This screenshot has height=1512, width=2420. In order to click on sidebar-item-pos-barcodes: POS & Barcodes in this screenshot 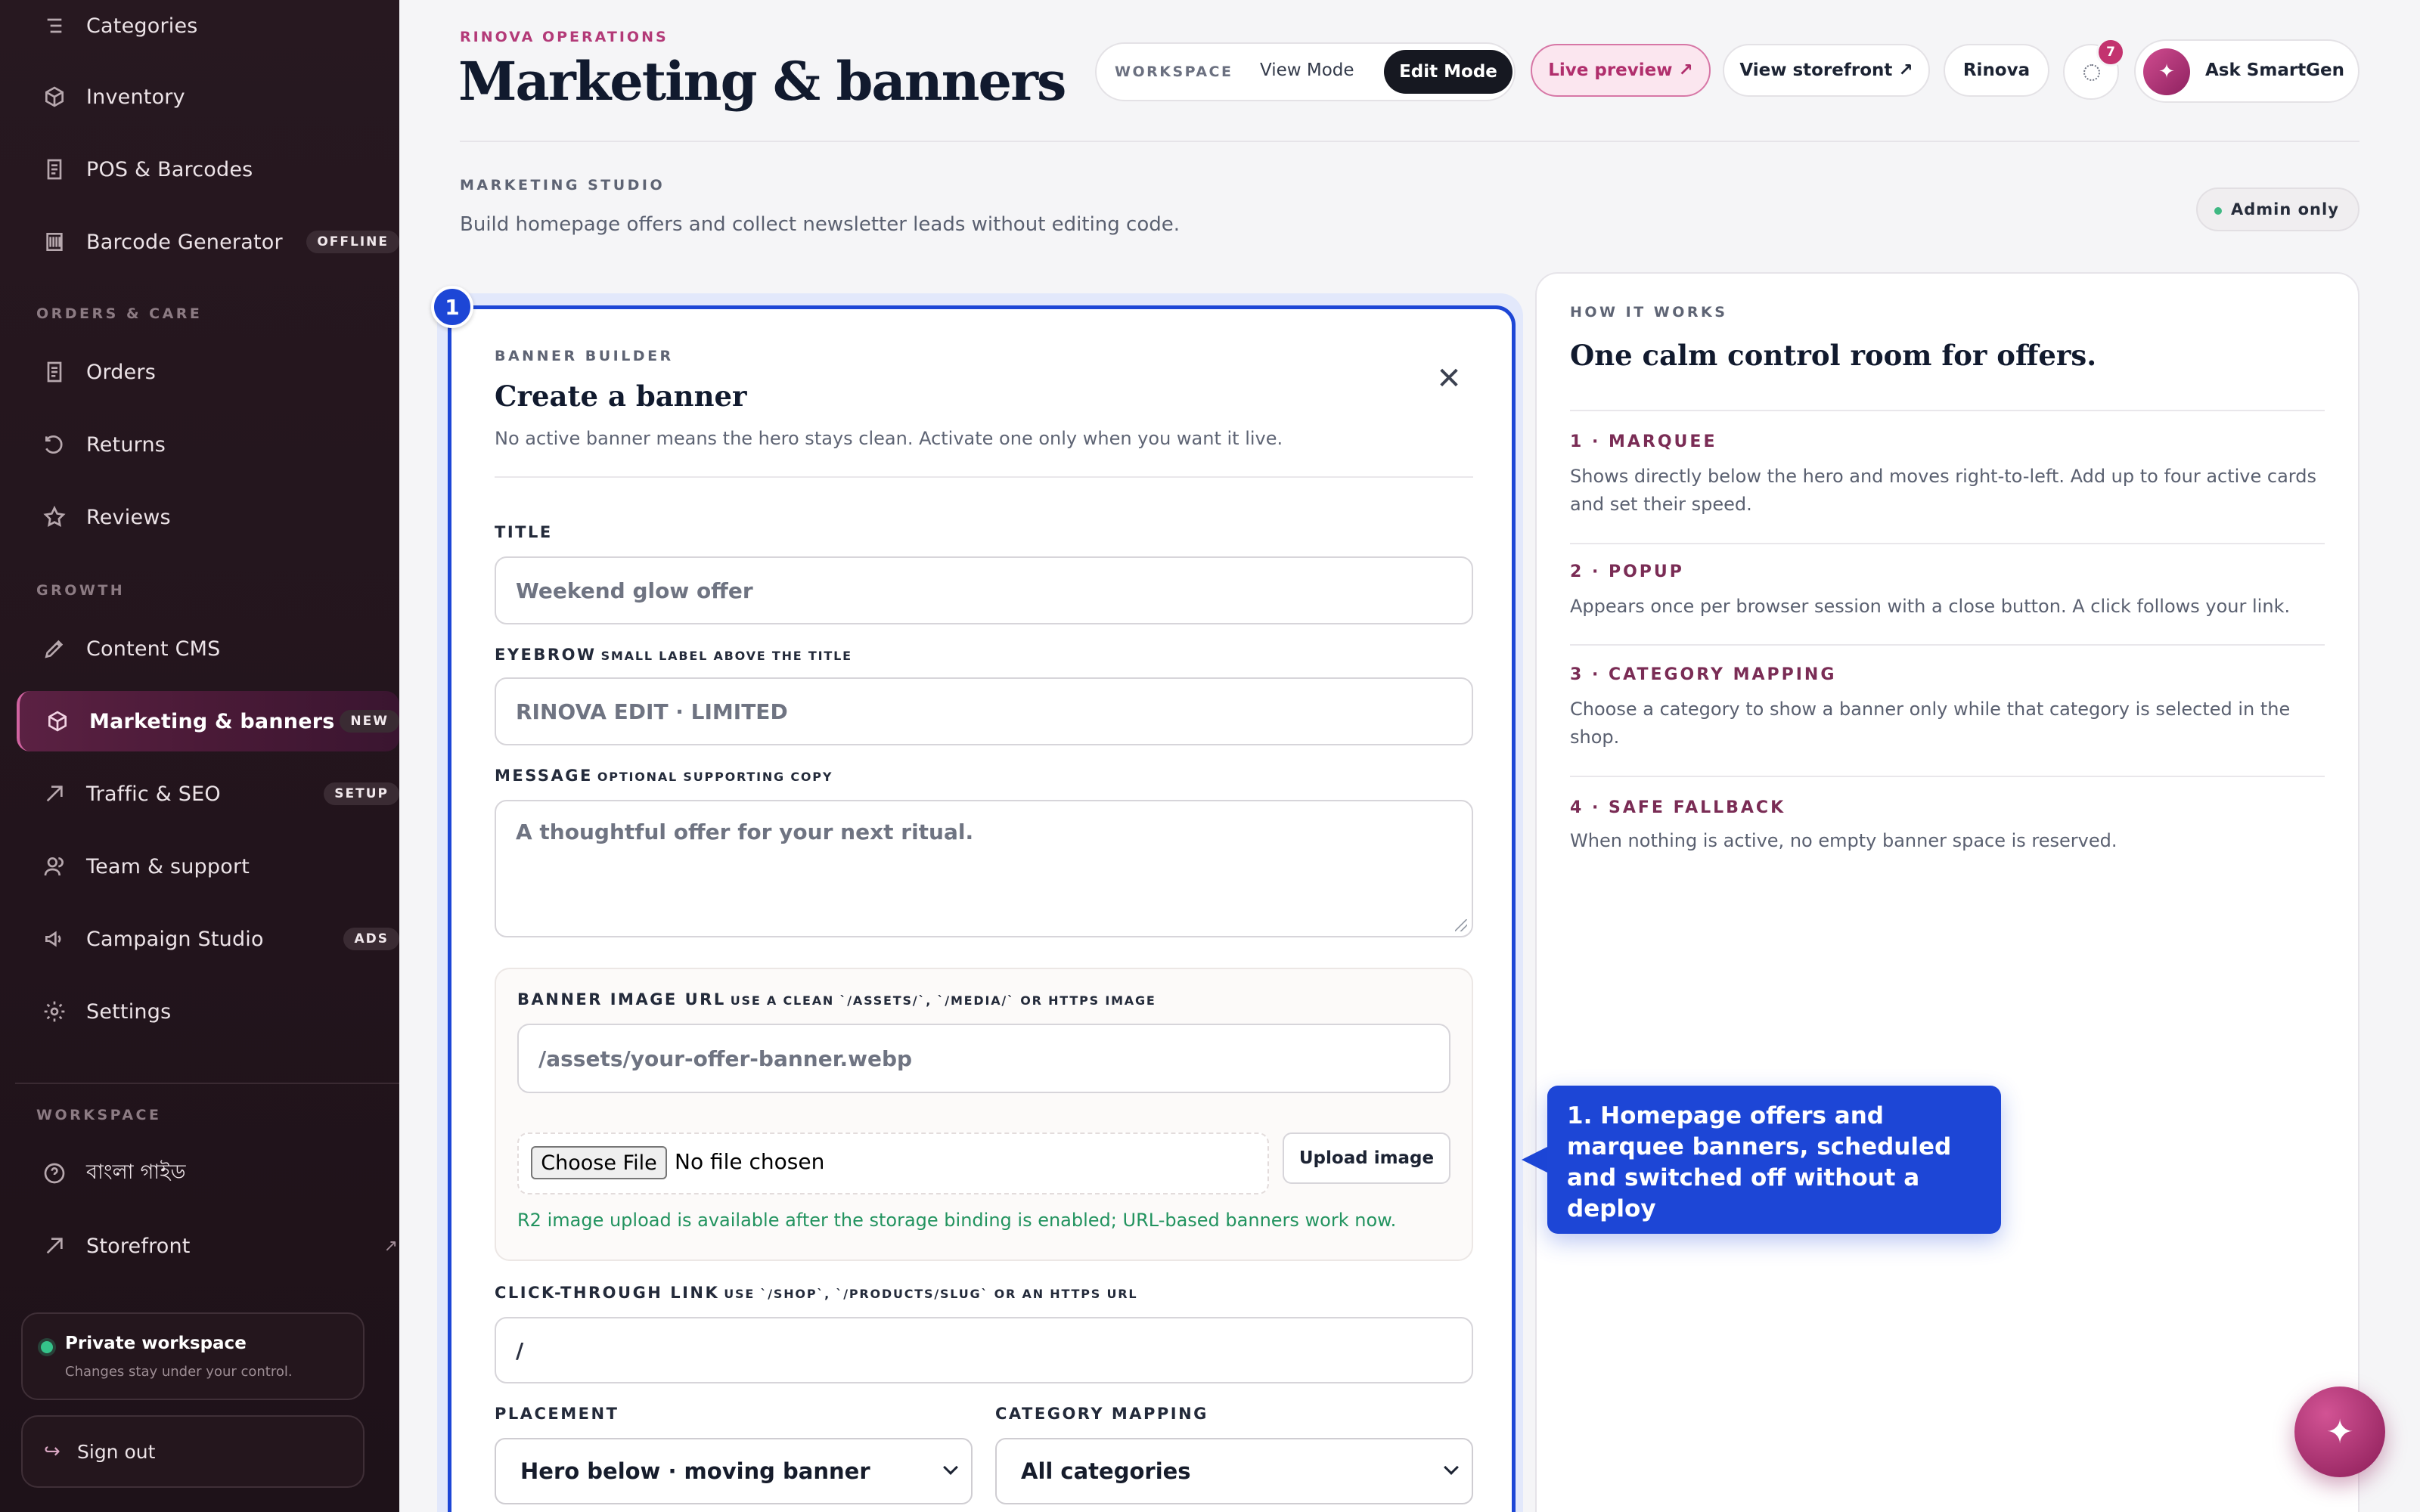, I will do `click(208, 169)`.